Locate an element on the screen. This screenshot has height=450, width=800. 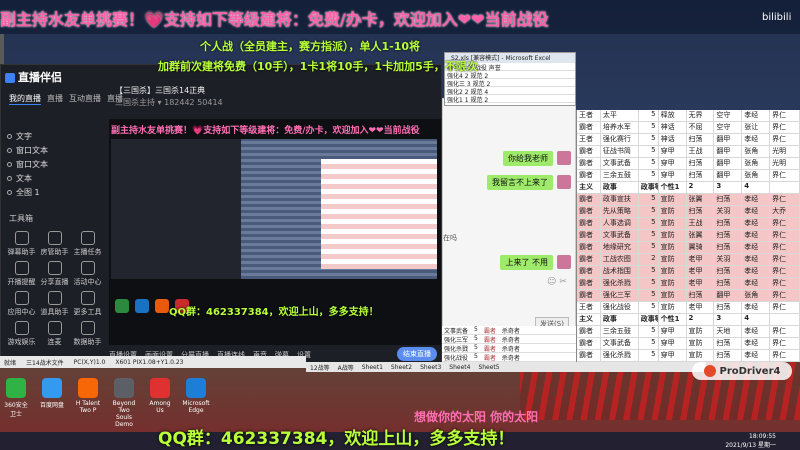
taskbar-clock: 18:09:55 2021/9/13 星期一 is located at coordinates (750, 441).